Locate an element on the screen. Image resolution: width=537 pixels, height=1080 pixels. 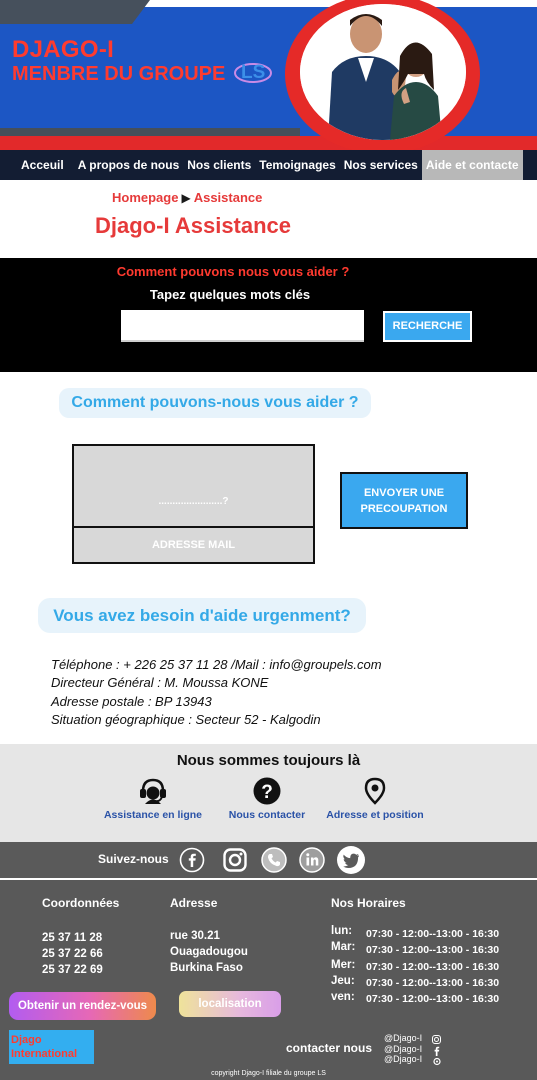
email-field: ADRESSE MAIL is located at coordinates (193, 545).